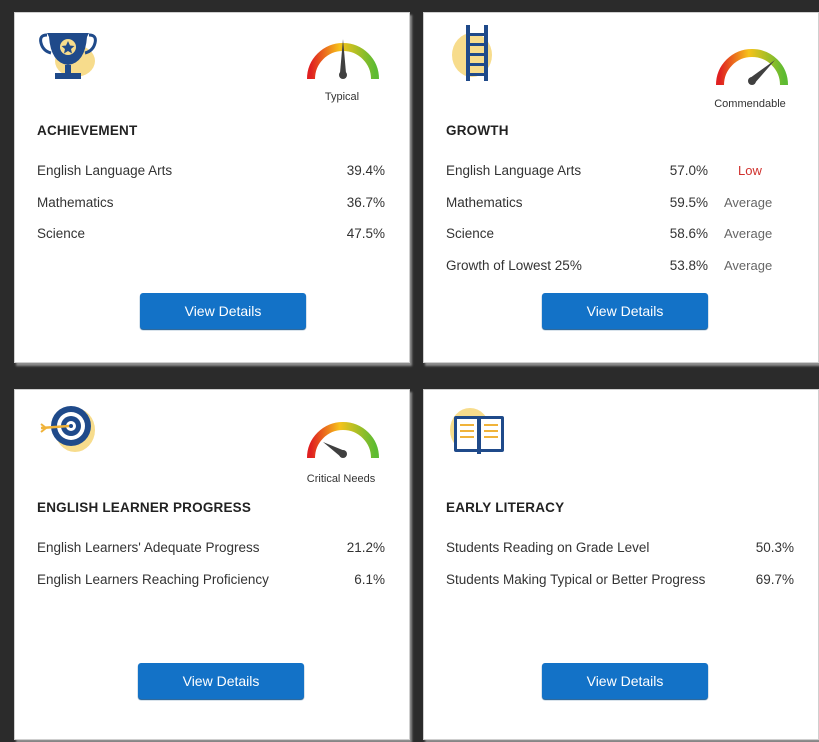  What do you see at coordinates (144, 507) in the screenshot?
I see `card-title: ENGLISH LEARNER PROGRESS` at bounding box center [144, 507].